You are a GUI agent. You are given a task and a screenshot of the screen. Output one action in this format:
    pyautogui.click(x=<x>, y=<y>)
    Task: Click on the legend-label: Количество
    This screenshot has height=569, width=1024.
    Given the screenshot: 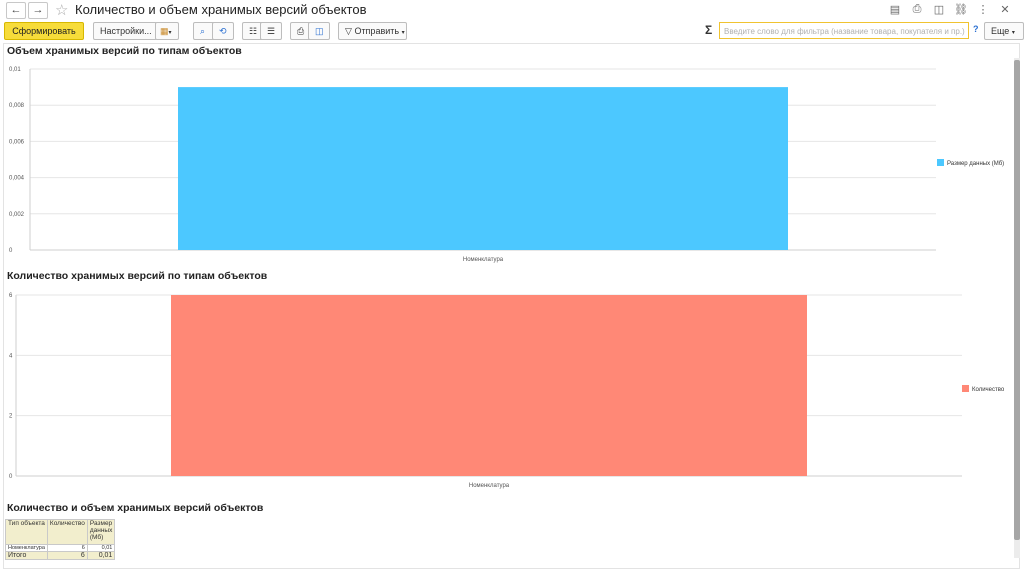 What is the action you would take?
    pyautogui.click(x=988, y=390)
    